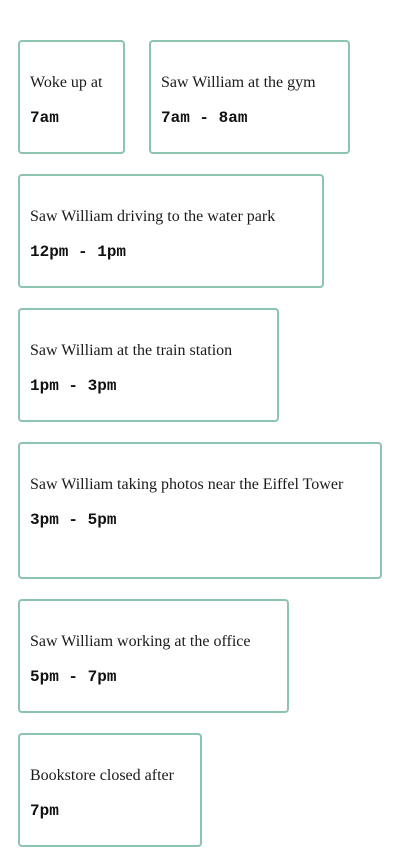 This screenshot has width=400, height=865. I want to click on timeline-card-gym: Saw William at the gym 7am - 8am, so click(249, 97).